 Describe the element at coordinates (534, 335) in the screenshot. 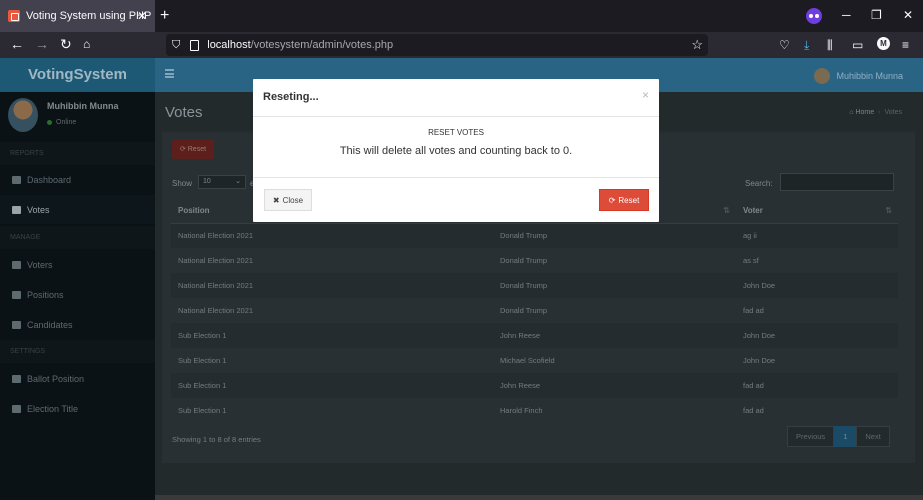

I see `table-row: Sub Election 1 John Reese John Doe` at that location.